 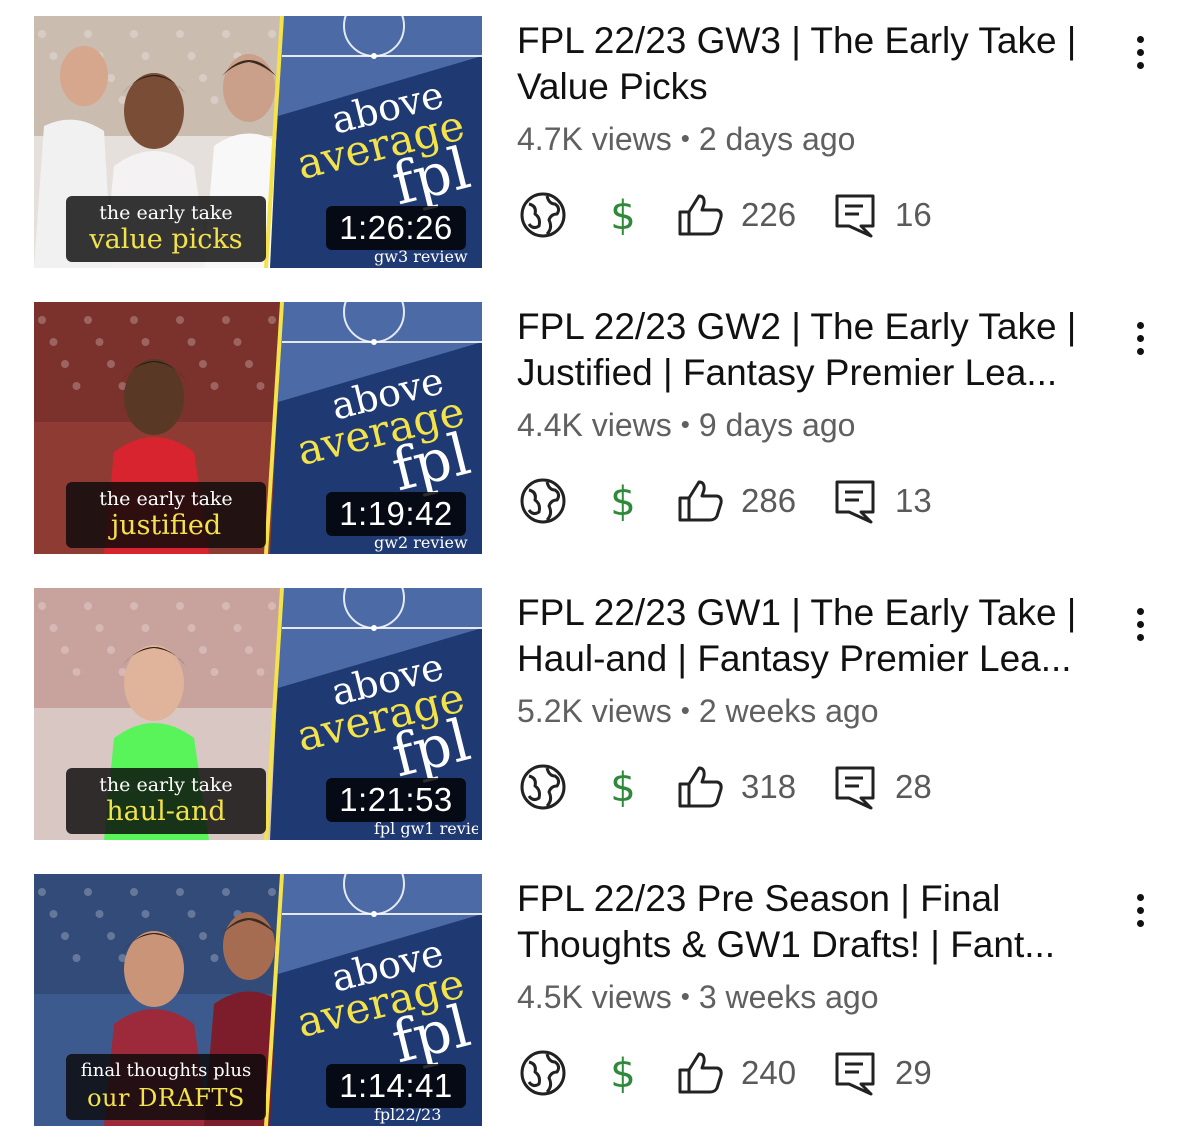 I want to click on video-title-line: FPL 22/23 Pre Season | Final, so click(x=759, y=898).